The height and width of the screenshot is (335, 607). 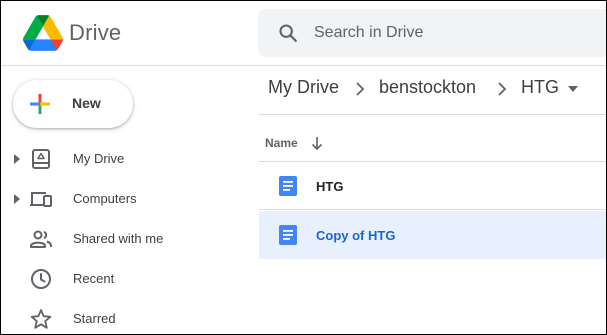 What do you see at coordinates (330, 186) in the screenshot?
I see `file-name: HTG` at bounding box center [330, 186].